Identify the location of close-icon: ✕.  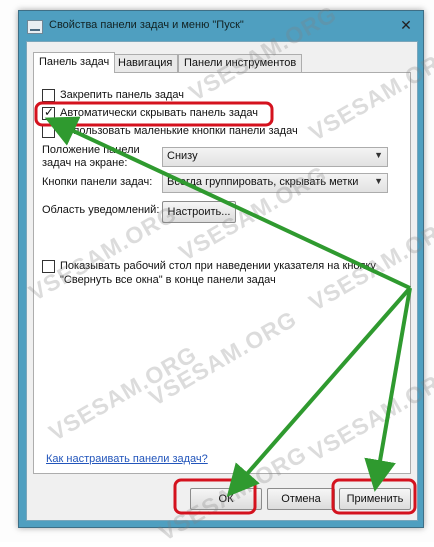
(406, 25).